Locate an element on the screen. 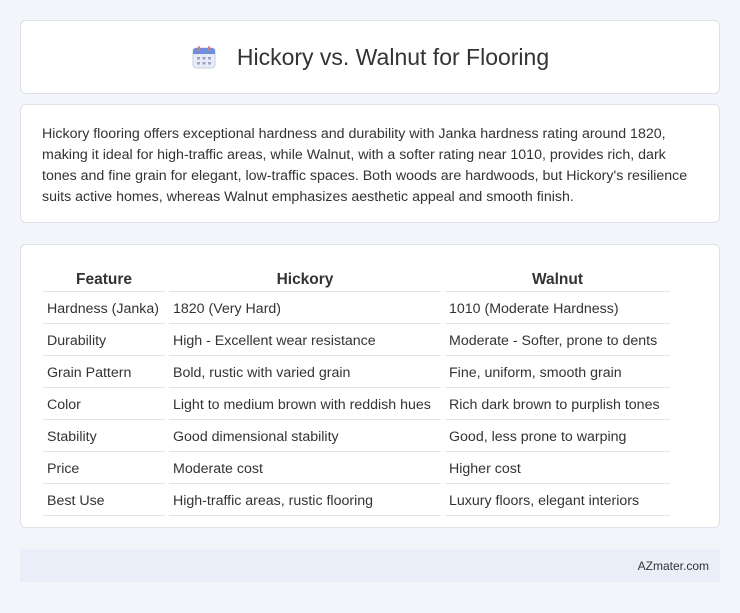 The image size is (740, 613). table-row: Price Moderate cost Higher cost is located at coordinates (356, 469).